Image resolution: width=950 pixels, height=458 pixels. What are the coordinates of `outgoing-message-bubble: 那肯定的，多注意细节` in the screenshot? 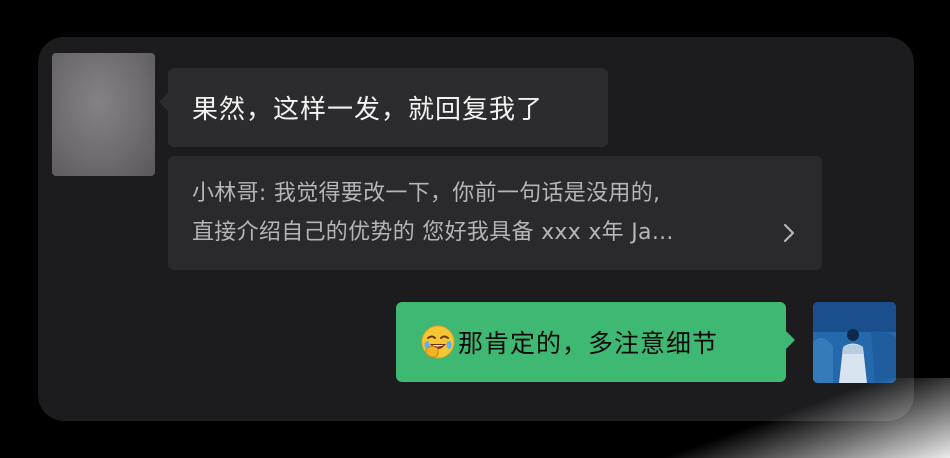 It's located at (595, 342).